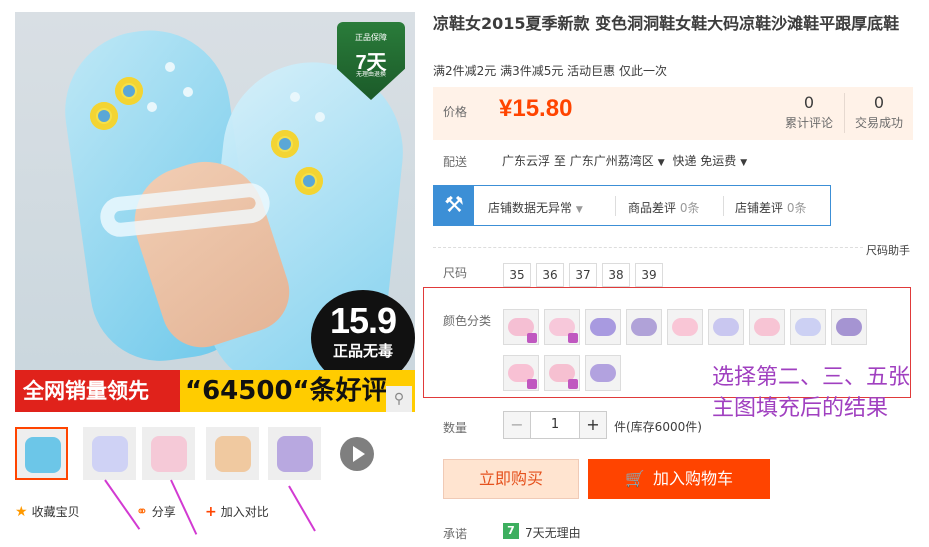 The height and width of the screenshot is (547, 929). I want to click on sales-banner: 全网销量领先 “64500“条好评, so click(215, 391).